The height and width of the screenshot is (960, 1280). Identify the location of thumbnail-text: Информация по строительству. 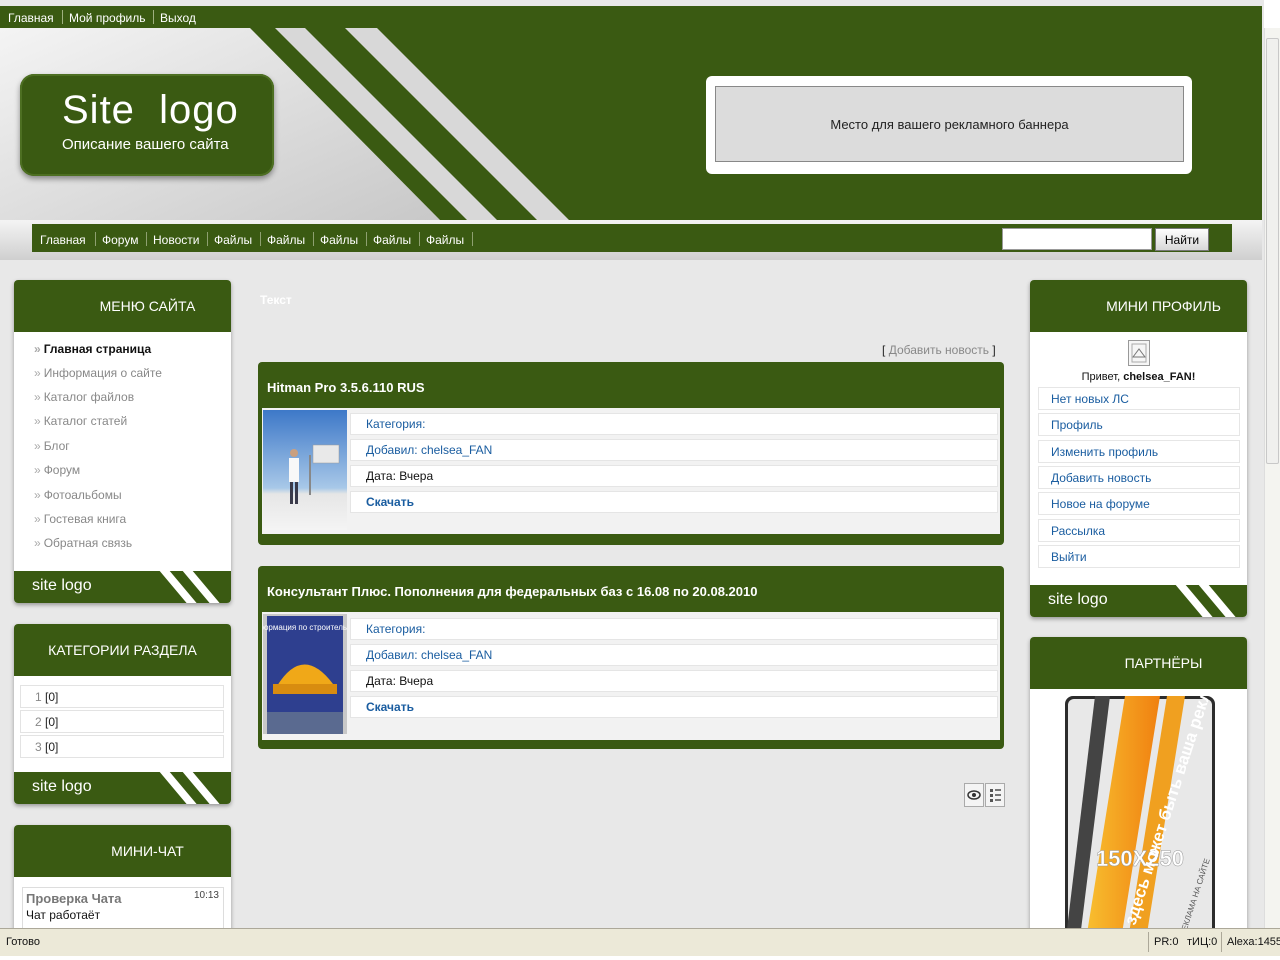
(305, 627).